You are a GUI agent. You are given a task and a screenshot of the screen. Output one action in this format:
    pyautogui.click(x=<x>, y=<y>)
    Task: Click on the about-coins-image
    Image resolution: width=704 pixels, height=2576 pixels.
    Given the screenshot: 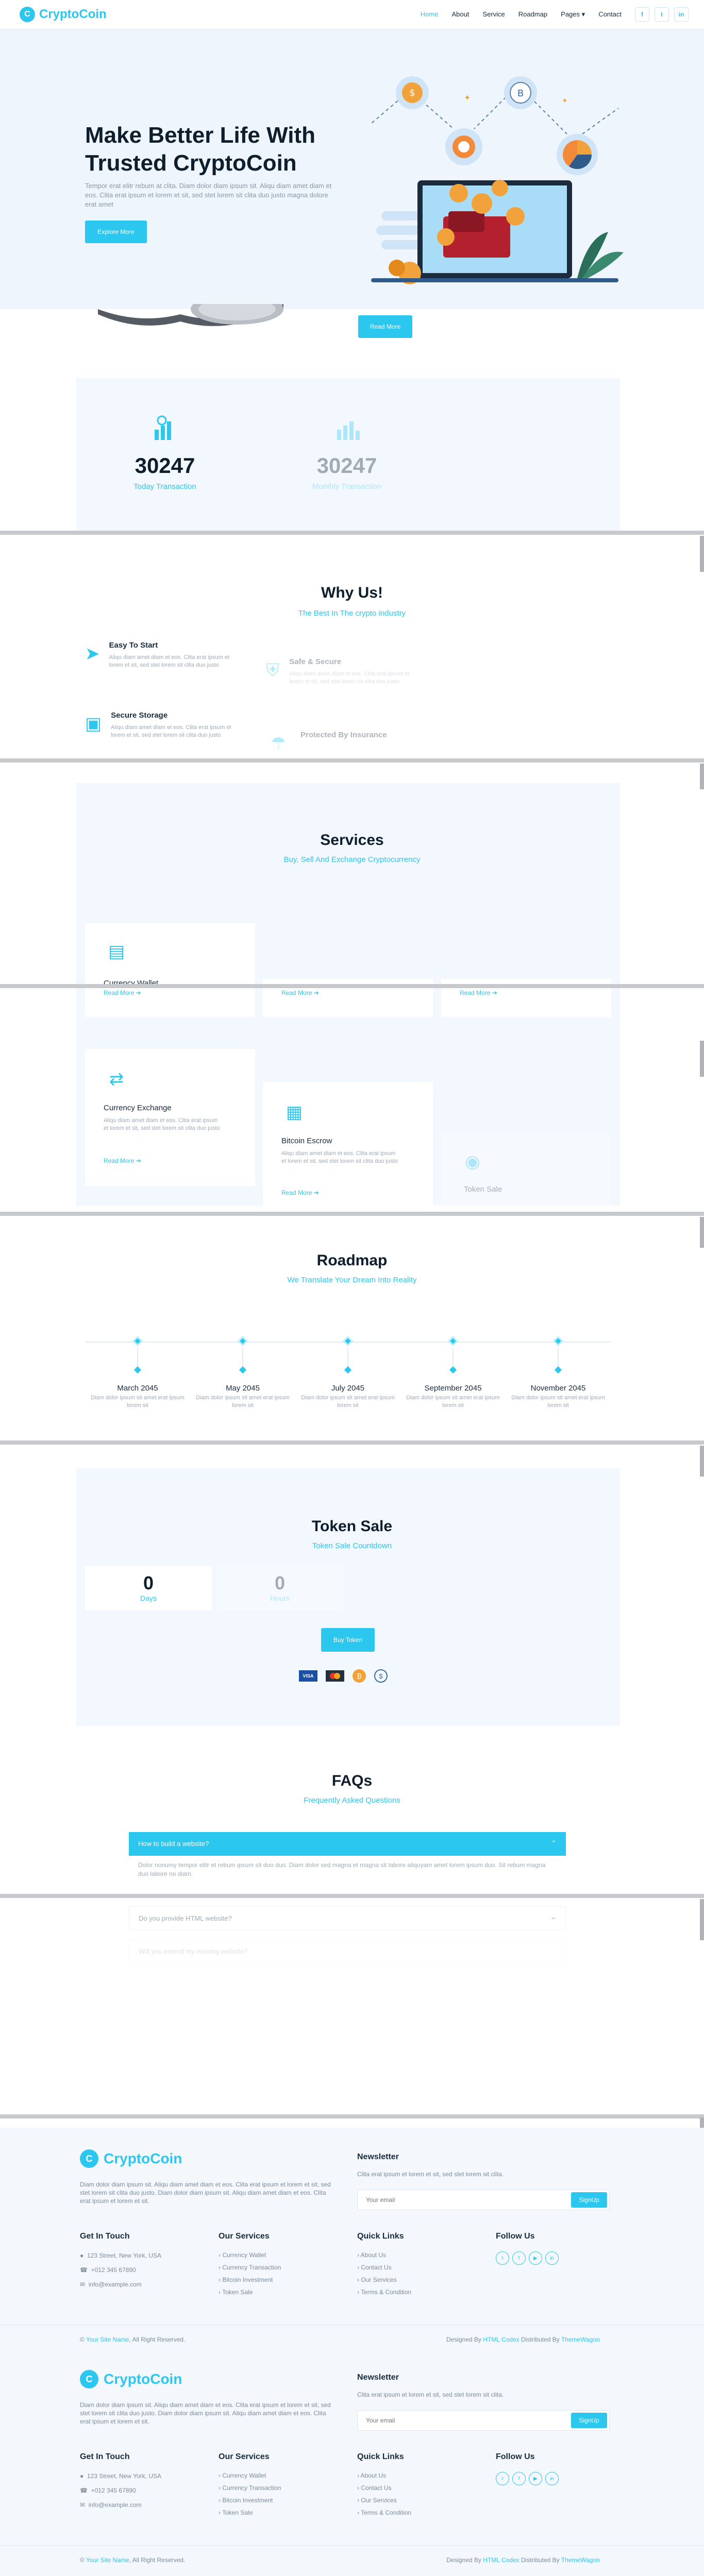 What is the action you would take?
    pyautogui.click(x=190, y=315)
    